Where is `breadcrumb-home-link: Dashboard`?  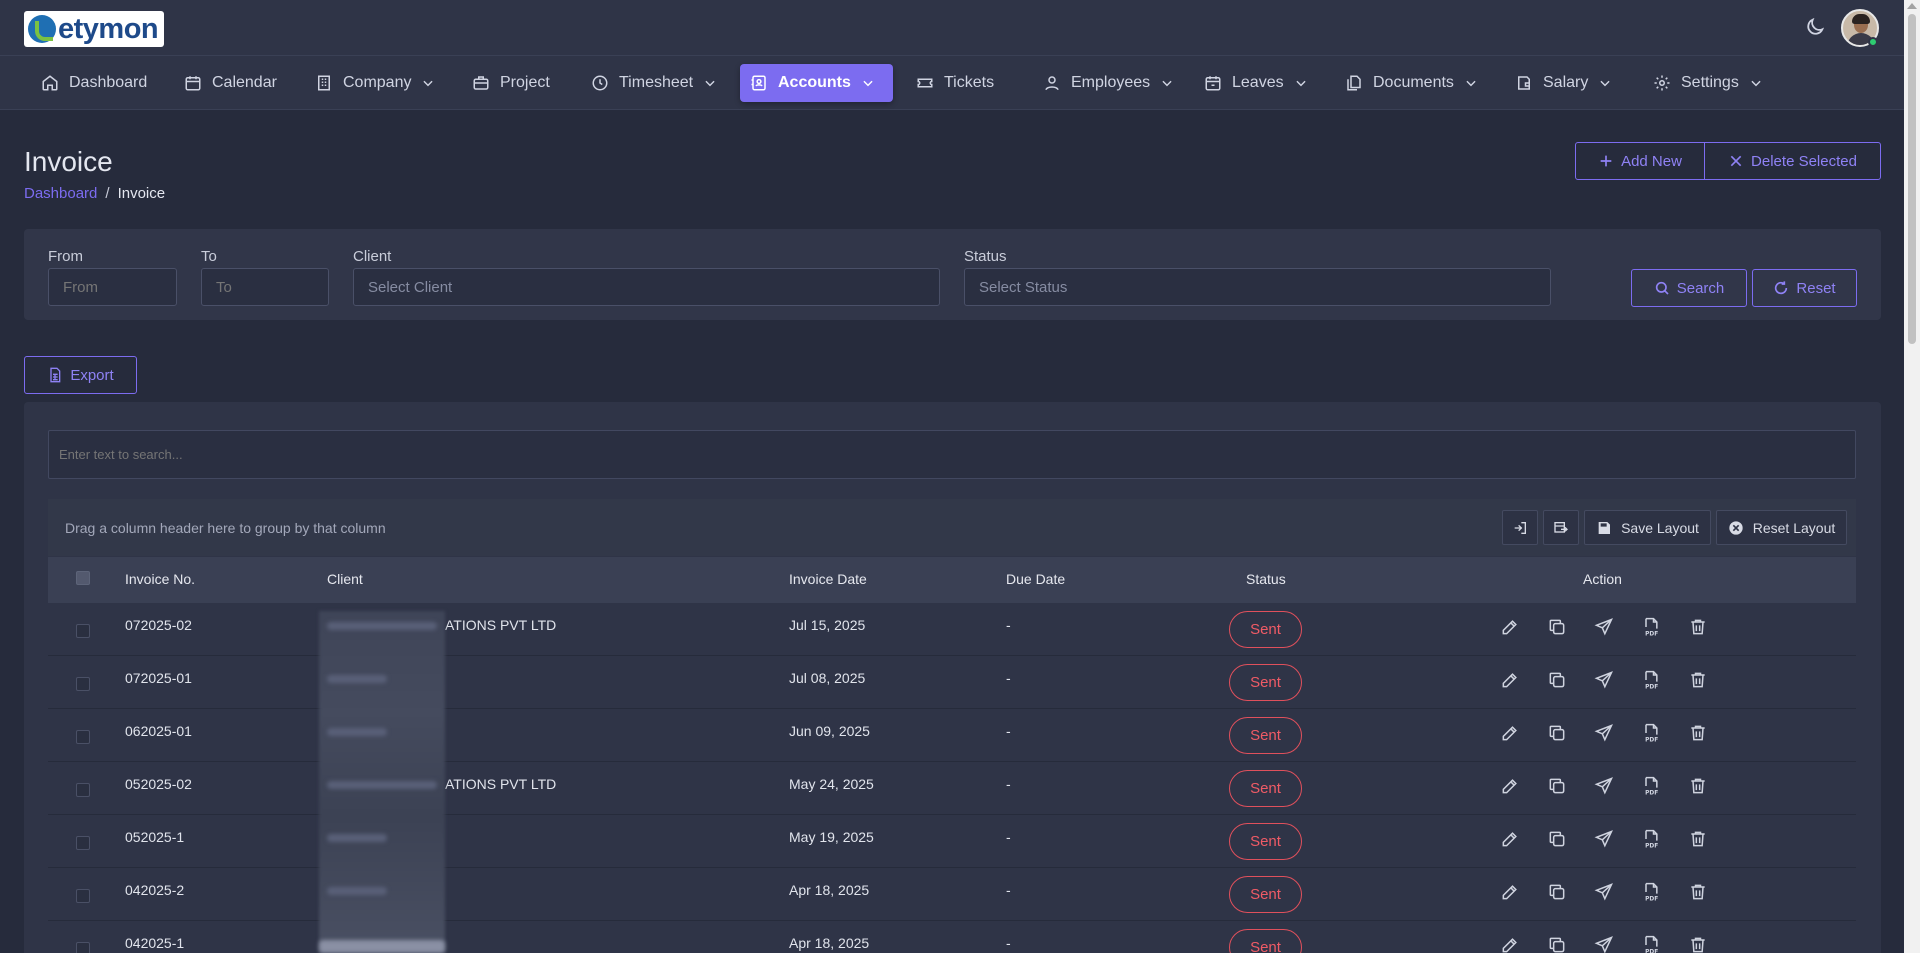 breadcrumb-home-link: Dashboard is located at coordinates (60, 193).